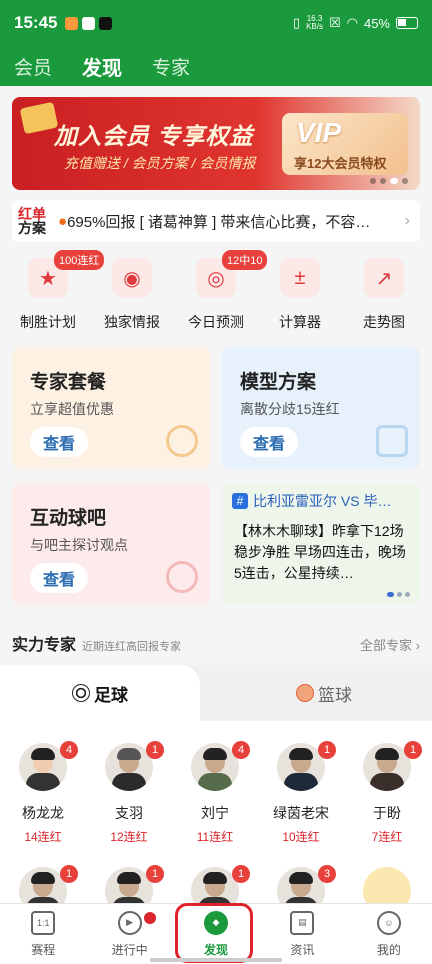  I want to click on card-subtitle: 与吧主探讨观点, so click(79, 545).